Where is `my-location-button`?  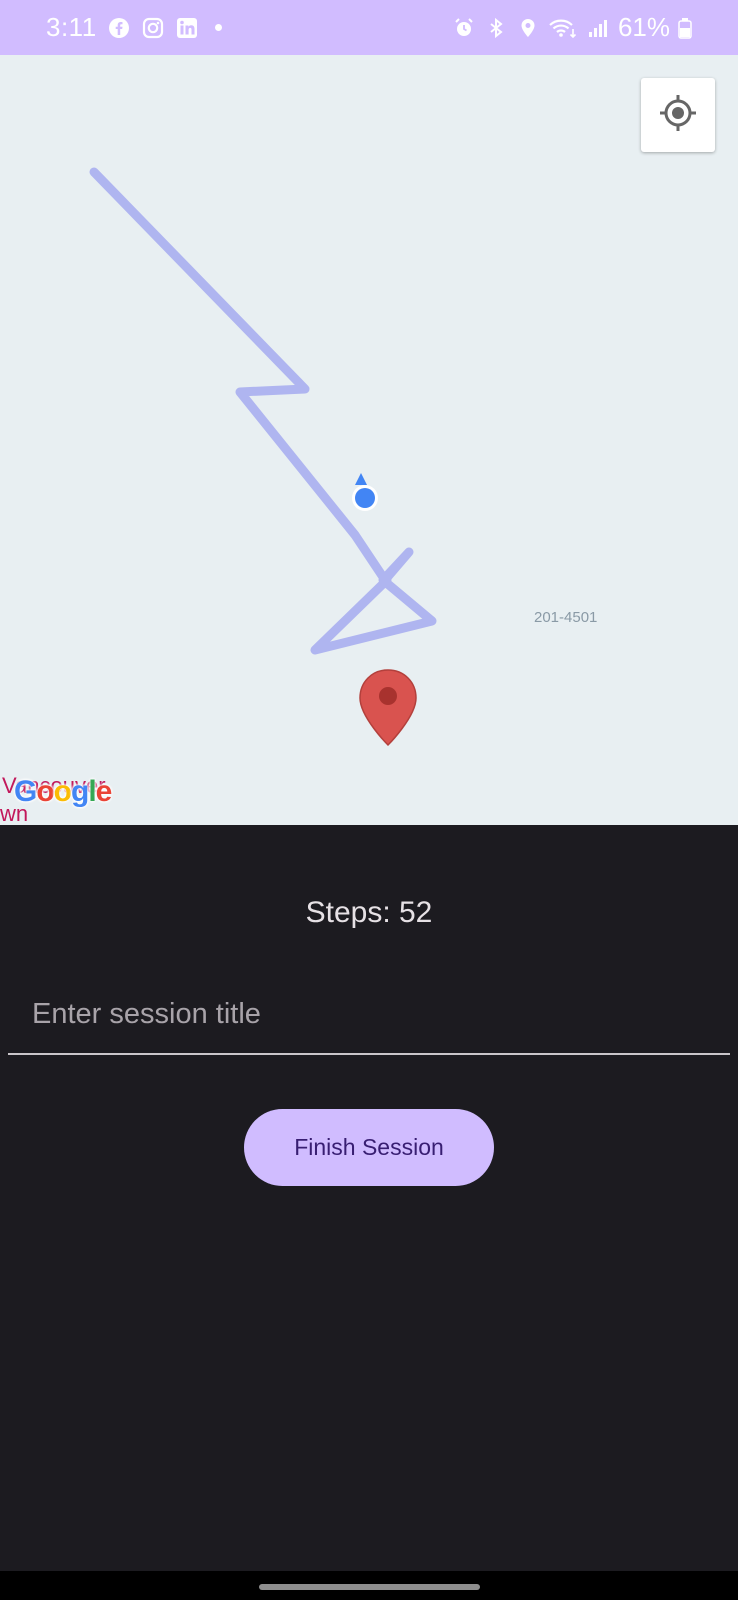
my-location-button is located at coordinates (678, 115).